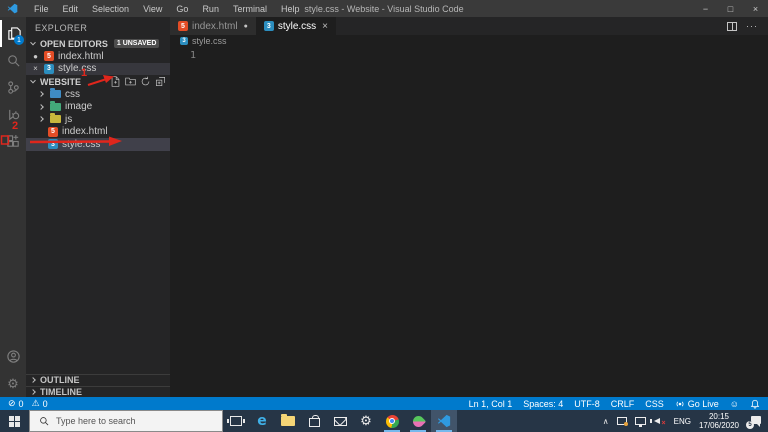  What do you see at coordinates (295, 26) in the screenshot?
I see `tab-style-css: 3 style.css ×` at bounding box center [295, 26].